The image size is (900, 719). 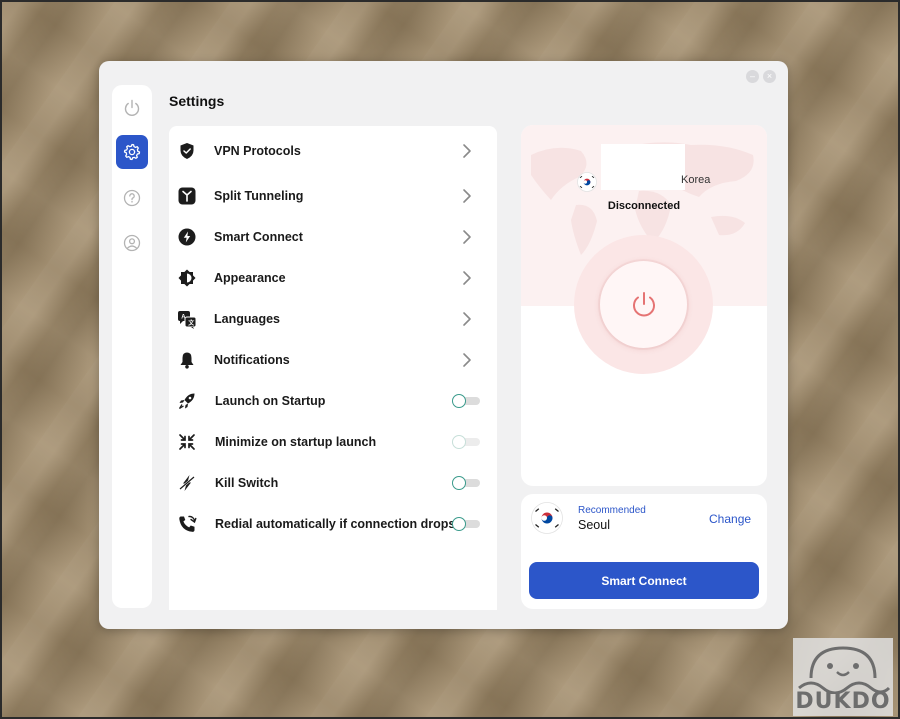 What do you see at coordinates (259, 196) in the screenshot?
I see `settings-item-label: Split Tunneling` at bounding box center [259, 196].